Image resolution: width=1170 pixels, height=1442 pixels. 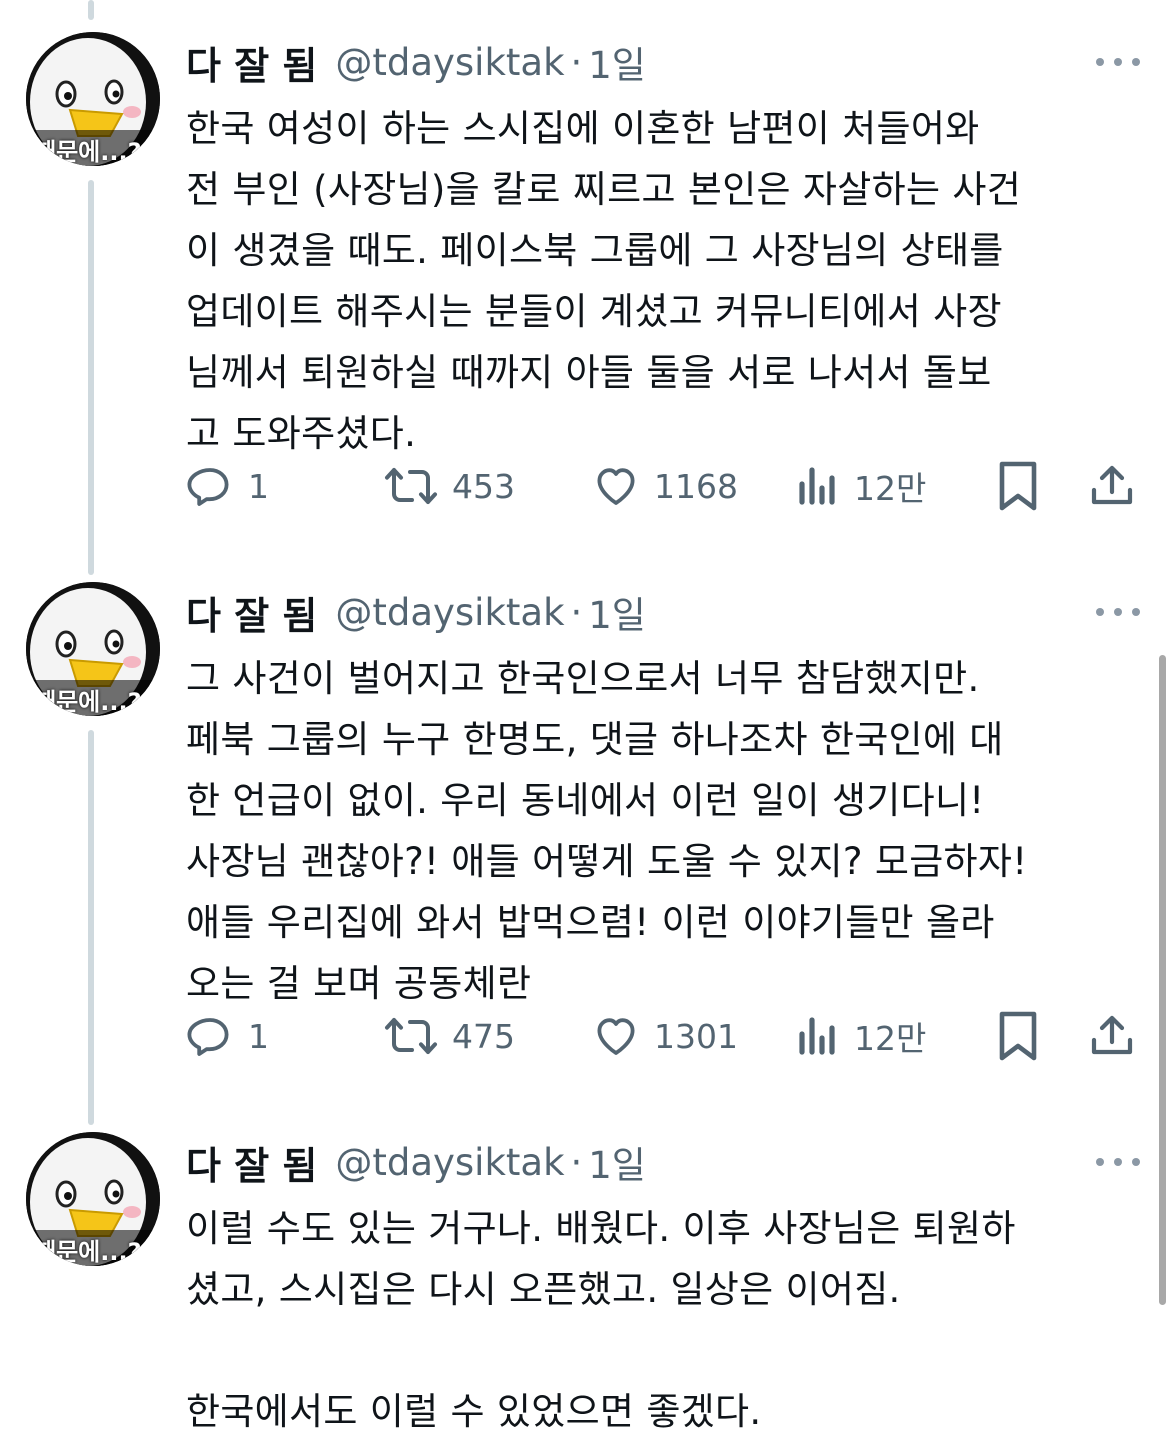 I want to click on scrollbar, so click(x=1162, y=980).